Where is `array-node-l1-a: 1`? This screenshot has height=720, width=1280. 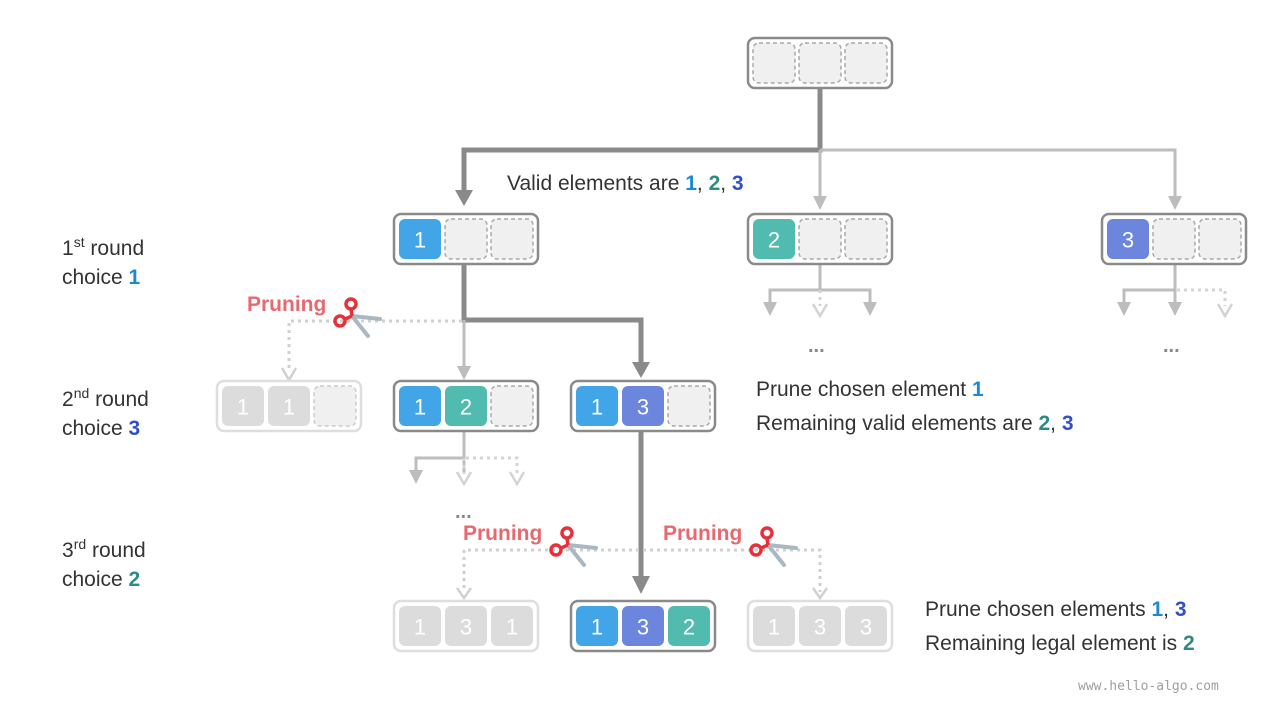 array-node-l1-a: 1 is located at coordinates (466, 239).